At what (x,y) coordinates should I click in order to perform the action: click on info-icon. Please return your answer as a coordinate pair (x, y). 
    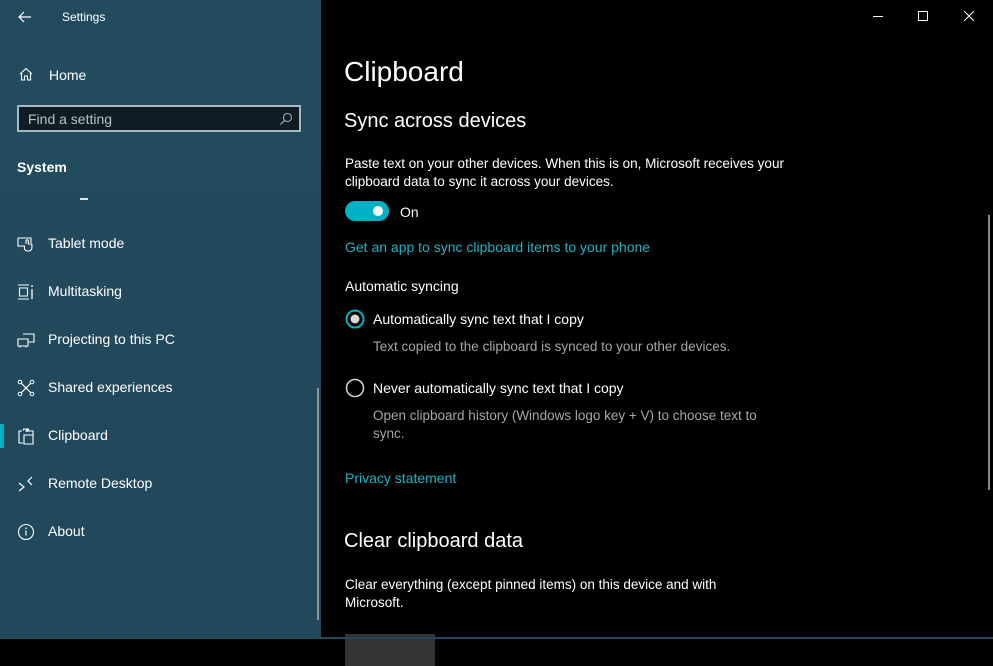
    Looking at the image, I should click on (26, 532).